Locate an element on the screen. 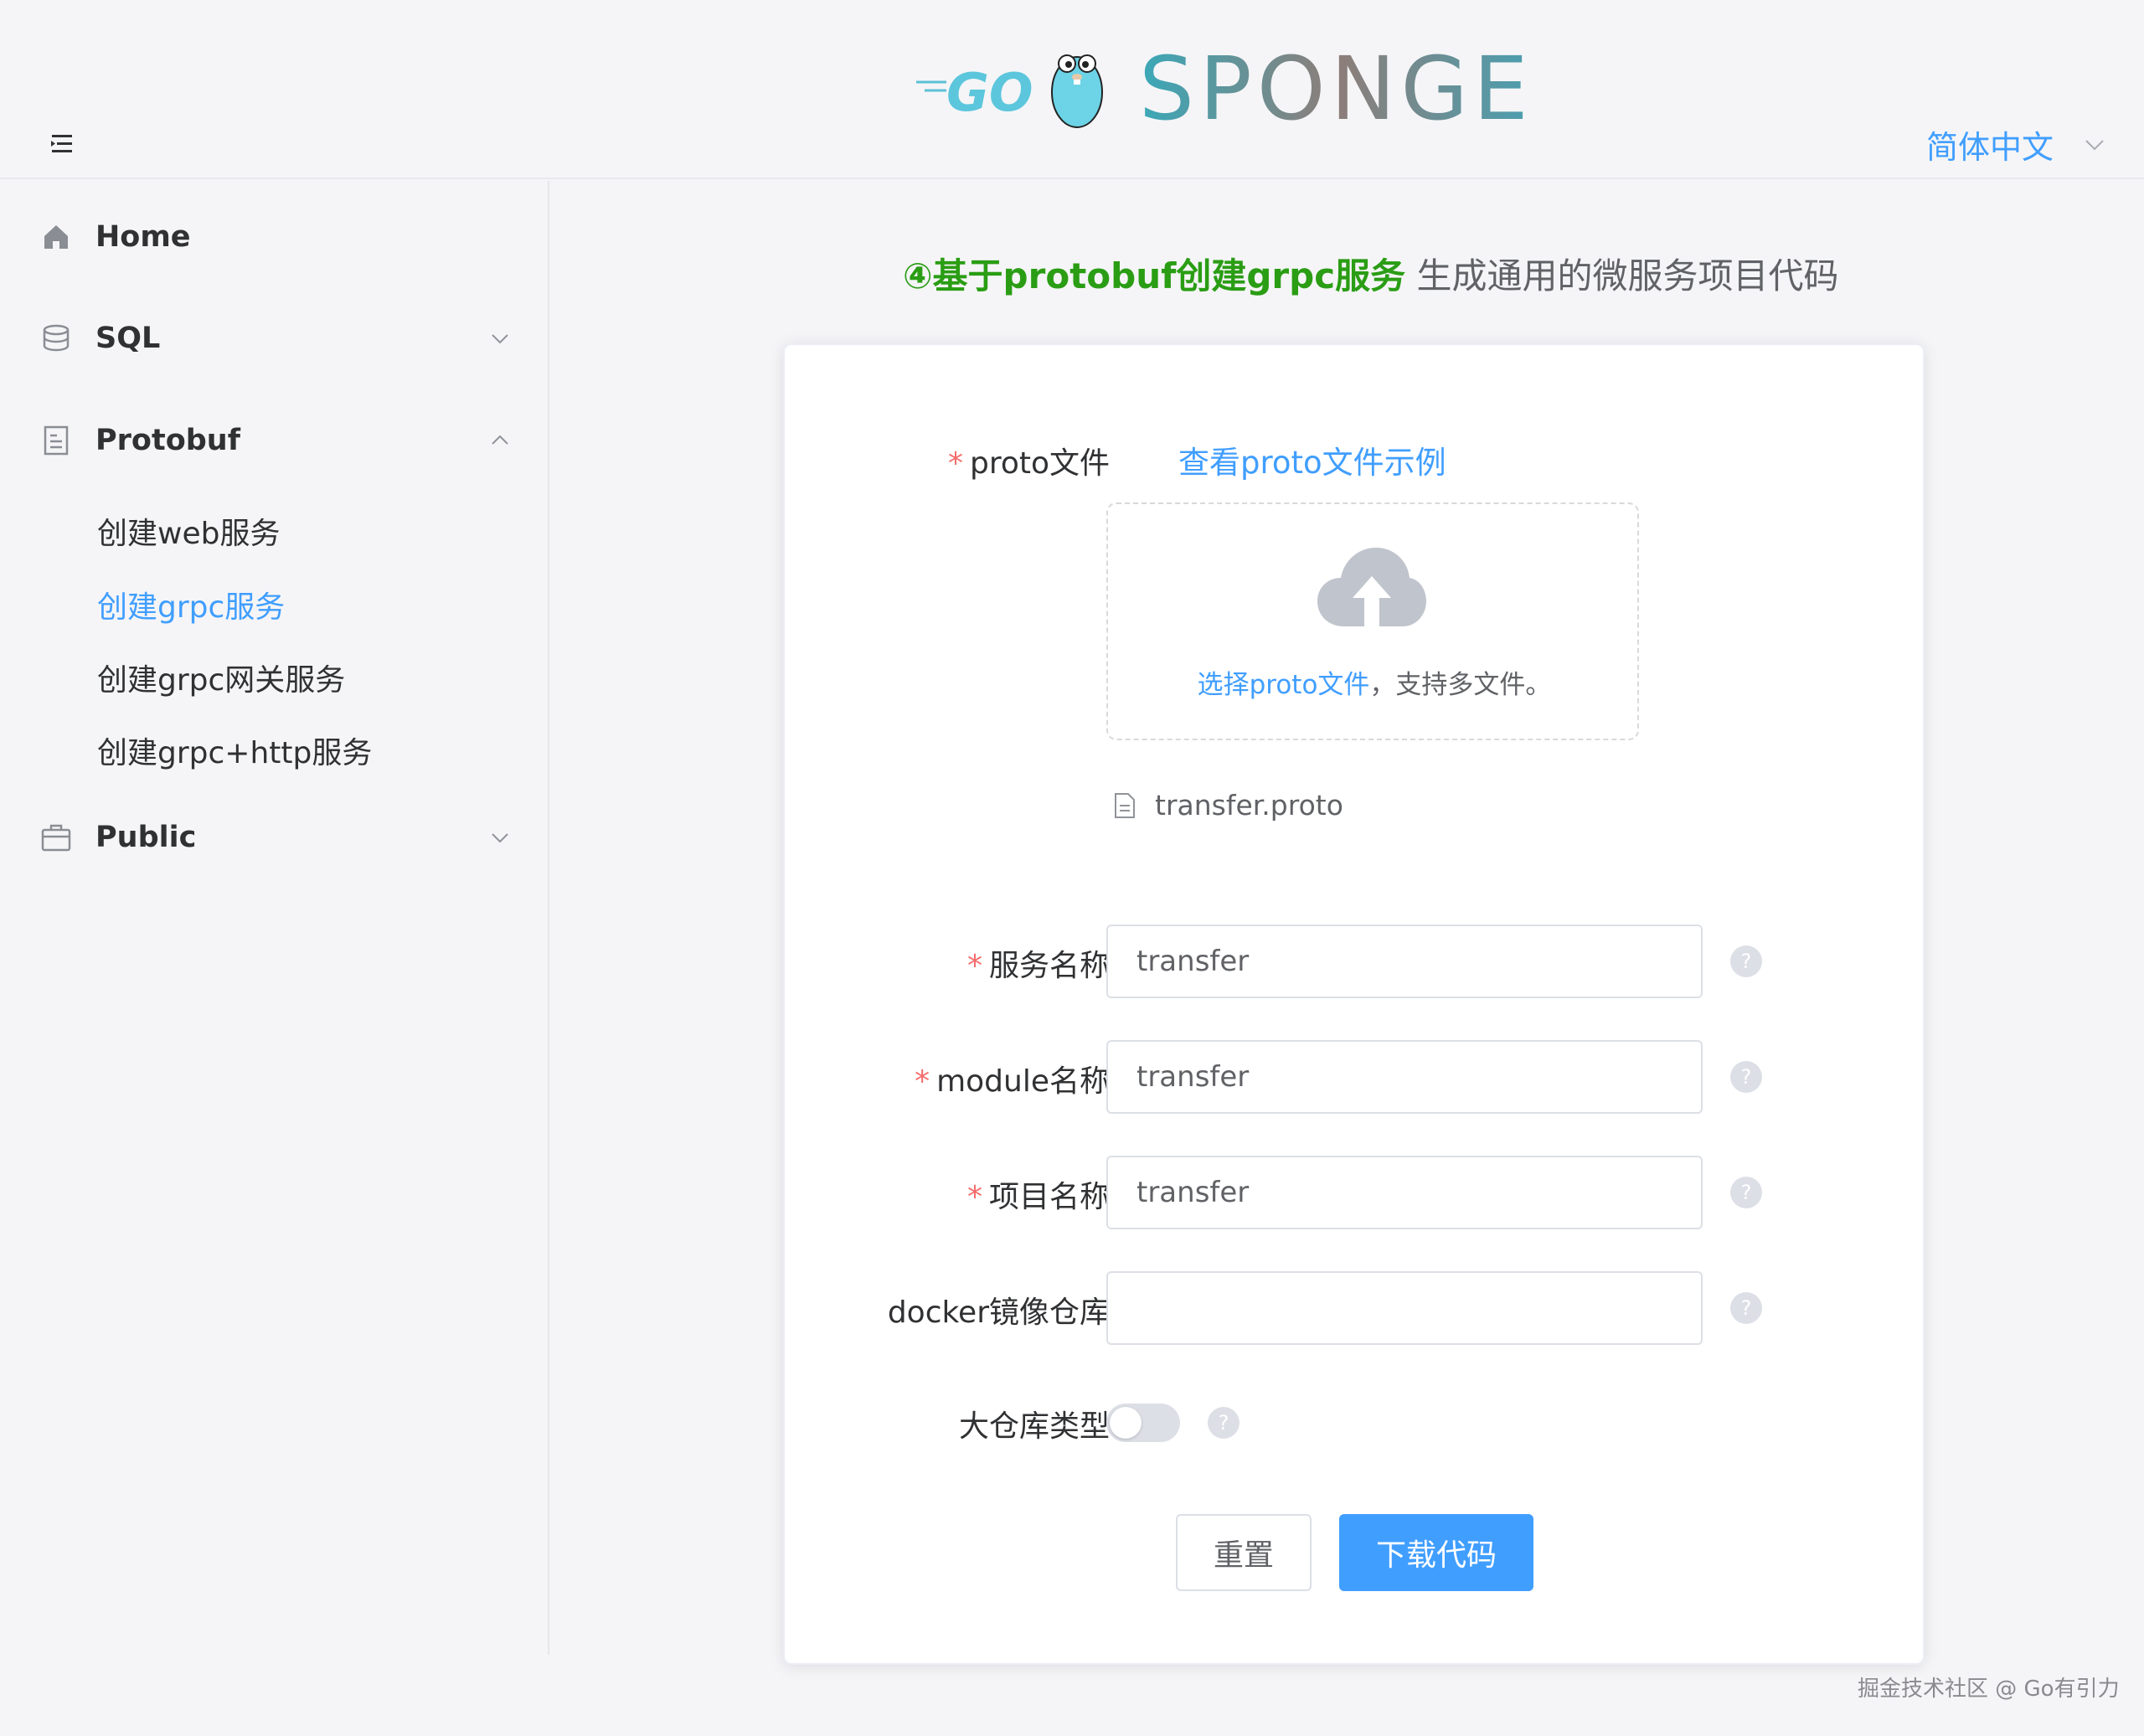 This screenshot has width=2144, height=1736. top-header: GO SPONGE 简体中文 is located at coordinates (1072, 89).